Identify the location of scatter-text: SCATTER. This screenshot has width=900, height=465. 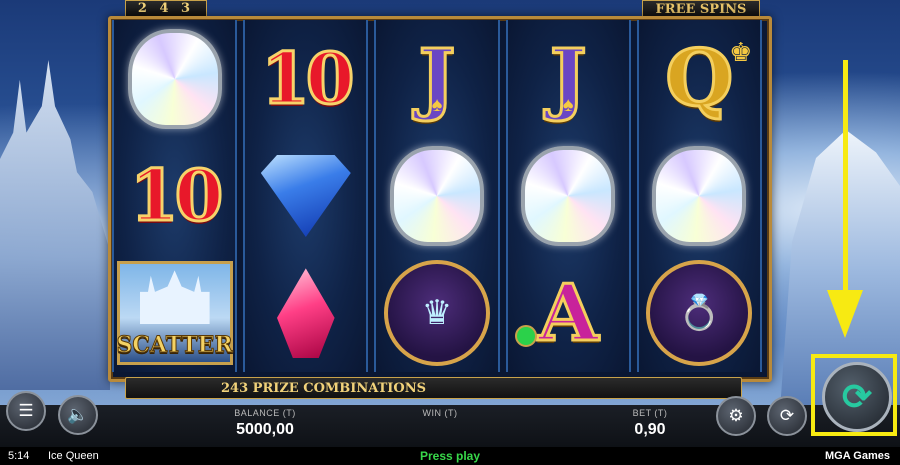
(174, 345).